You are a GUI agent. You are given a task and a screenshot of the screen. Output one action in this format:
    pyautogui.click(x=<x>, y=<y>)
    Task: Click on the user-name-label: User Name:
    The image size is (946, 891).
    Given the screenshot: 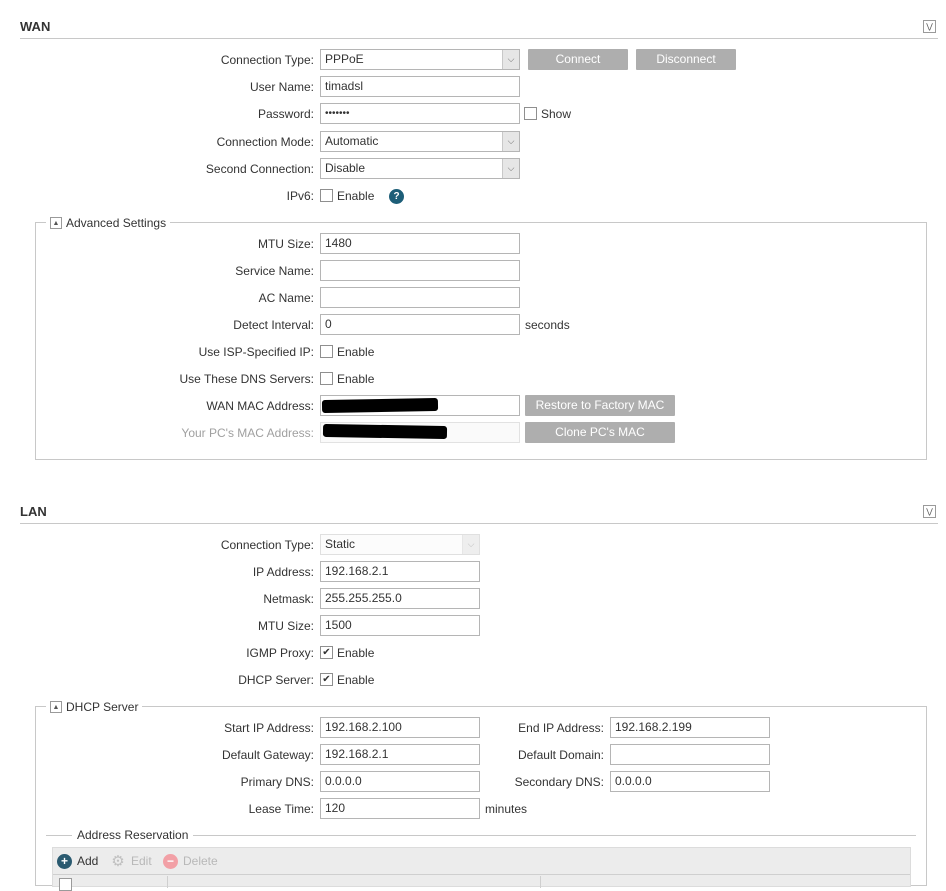 What is the action you would take?
    pyautogui.click(x=281, y=87)
    